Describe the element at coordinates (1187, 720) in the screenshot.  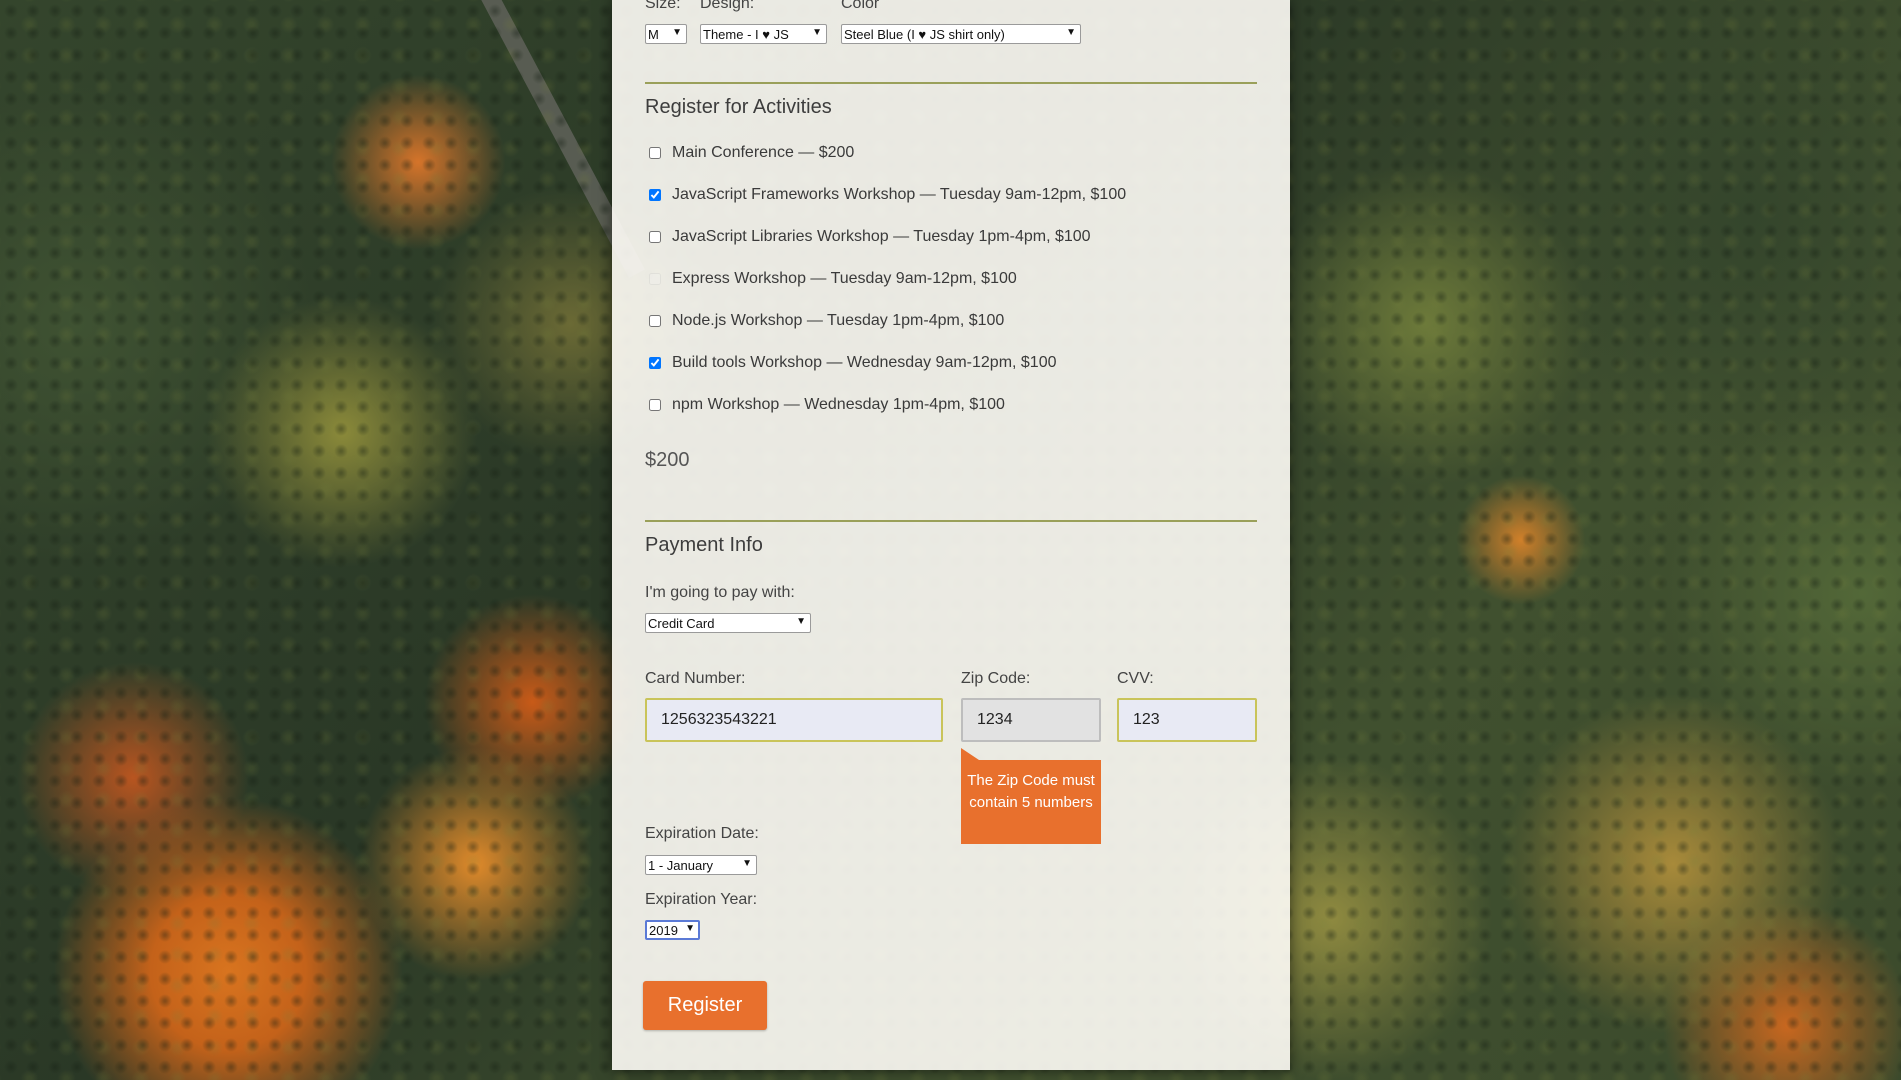
I see `cvv-input` at that location.